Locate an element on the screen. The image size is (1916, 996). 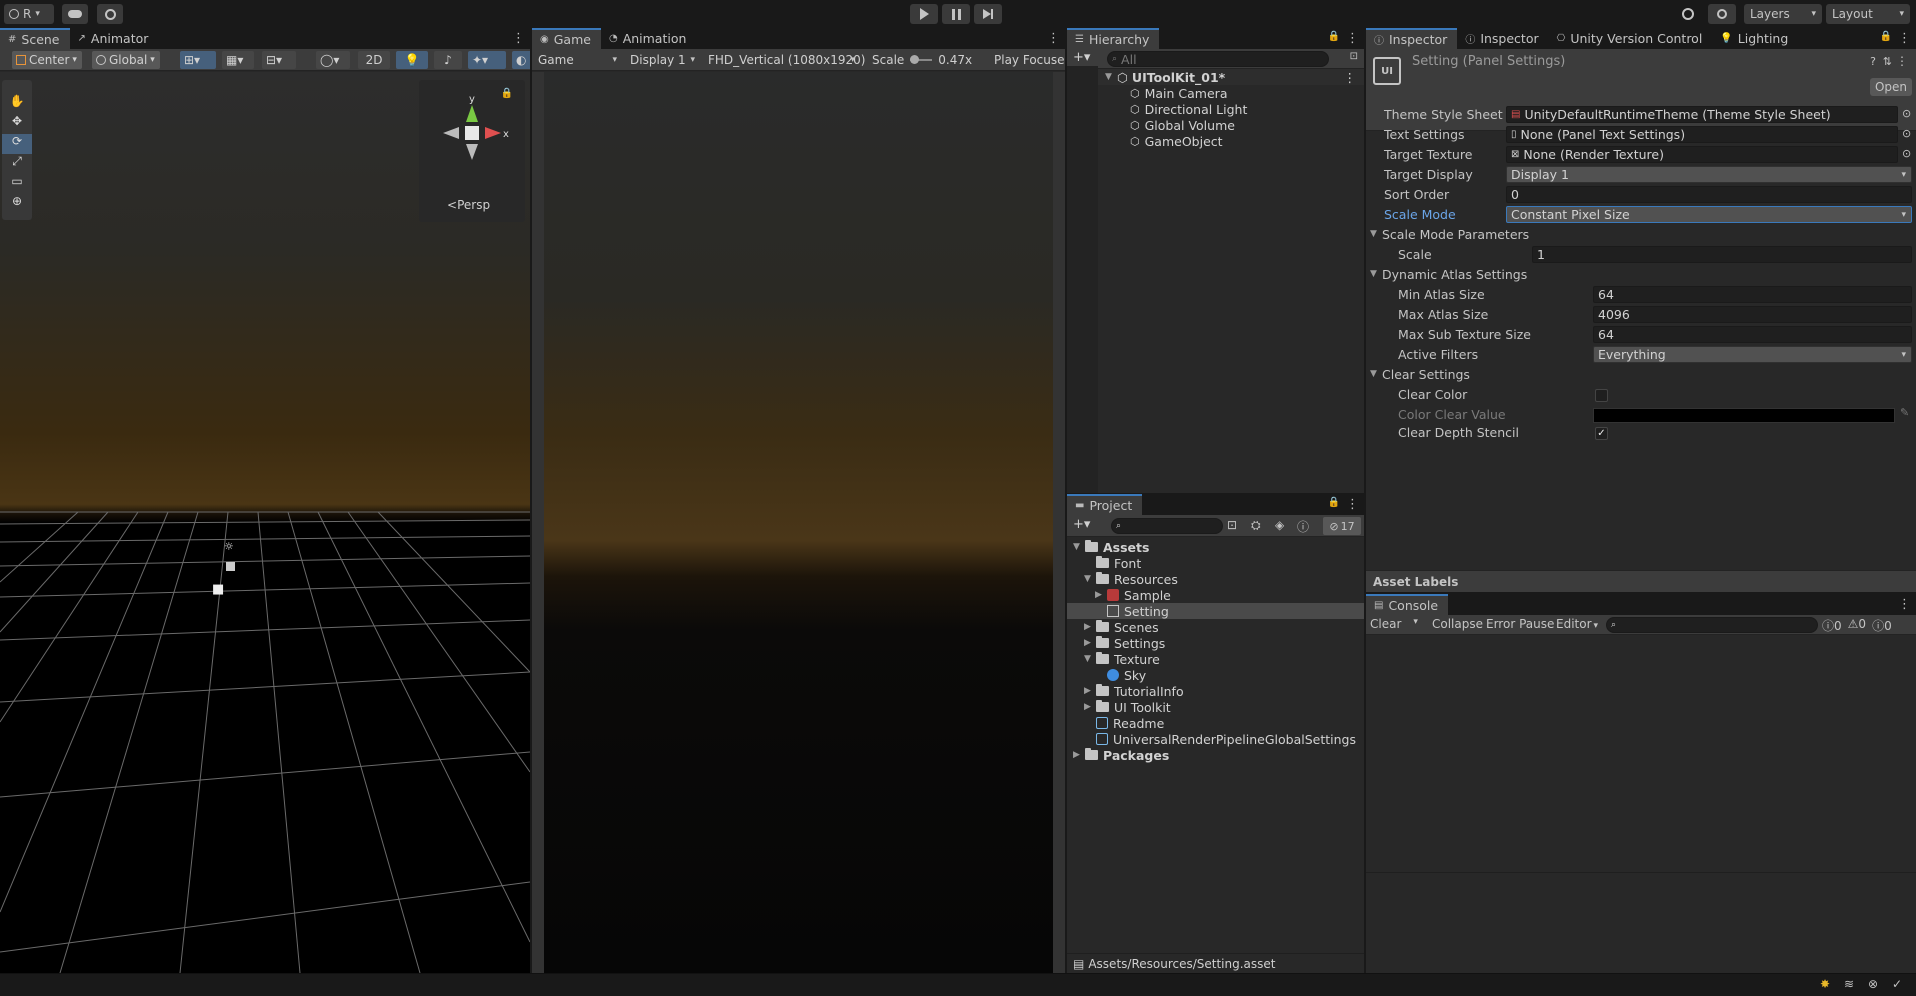
project-tree-item: Readme is located at coordinates (1215, 723).